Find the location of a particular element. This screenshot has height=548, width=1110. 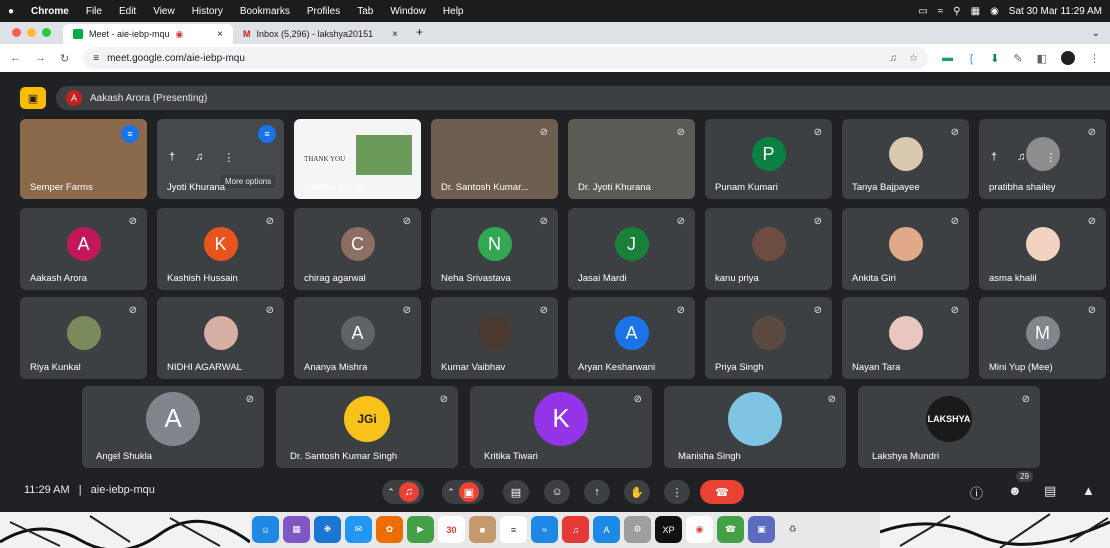

emoji-button: ☺ is located at coordinates (557, 492).